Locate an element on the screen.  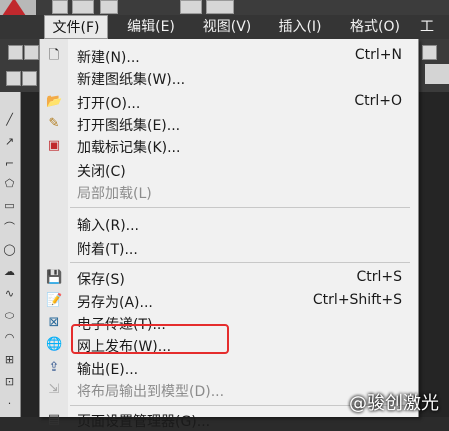
insert-block-icon: ⊞ is located at coordinates (9, 359).